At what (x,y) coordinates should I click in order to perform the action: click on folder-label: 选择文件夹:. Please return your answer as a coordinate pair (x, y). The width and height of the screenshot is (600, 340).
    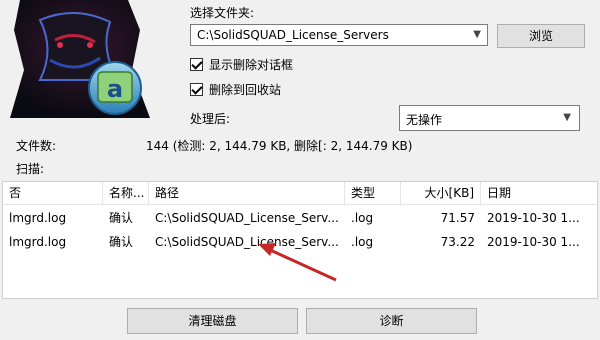
    Looking at the image, I should click on (222, 13).